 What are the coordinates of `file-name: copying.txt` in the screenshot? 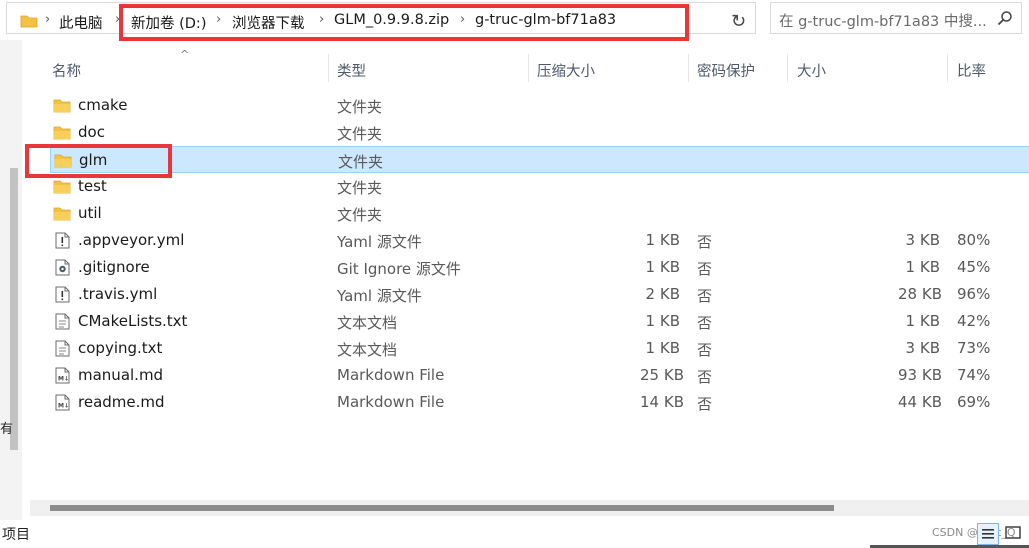 It's located at (120, 348).